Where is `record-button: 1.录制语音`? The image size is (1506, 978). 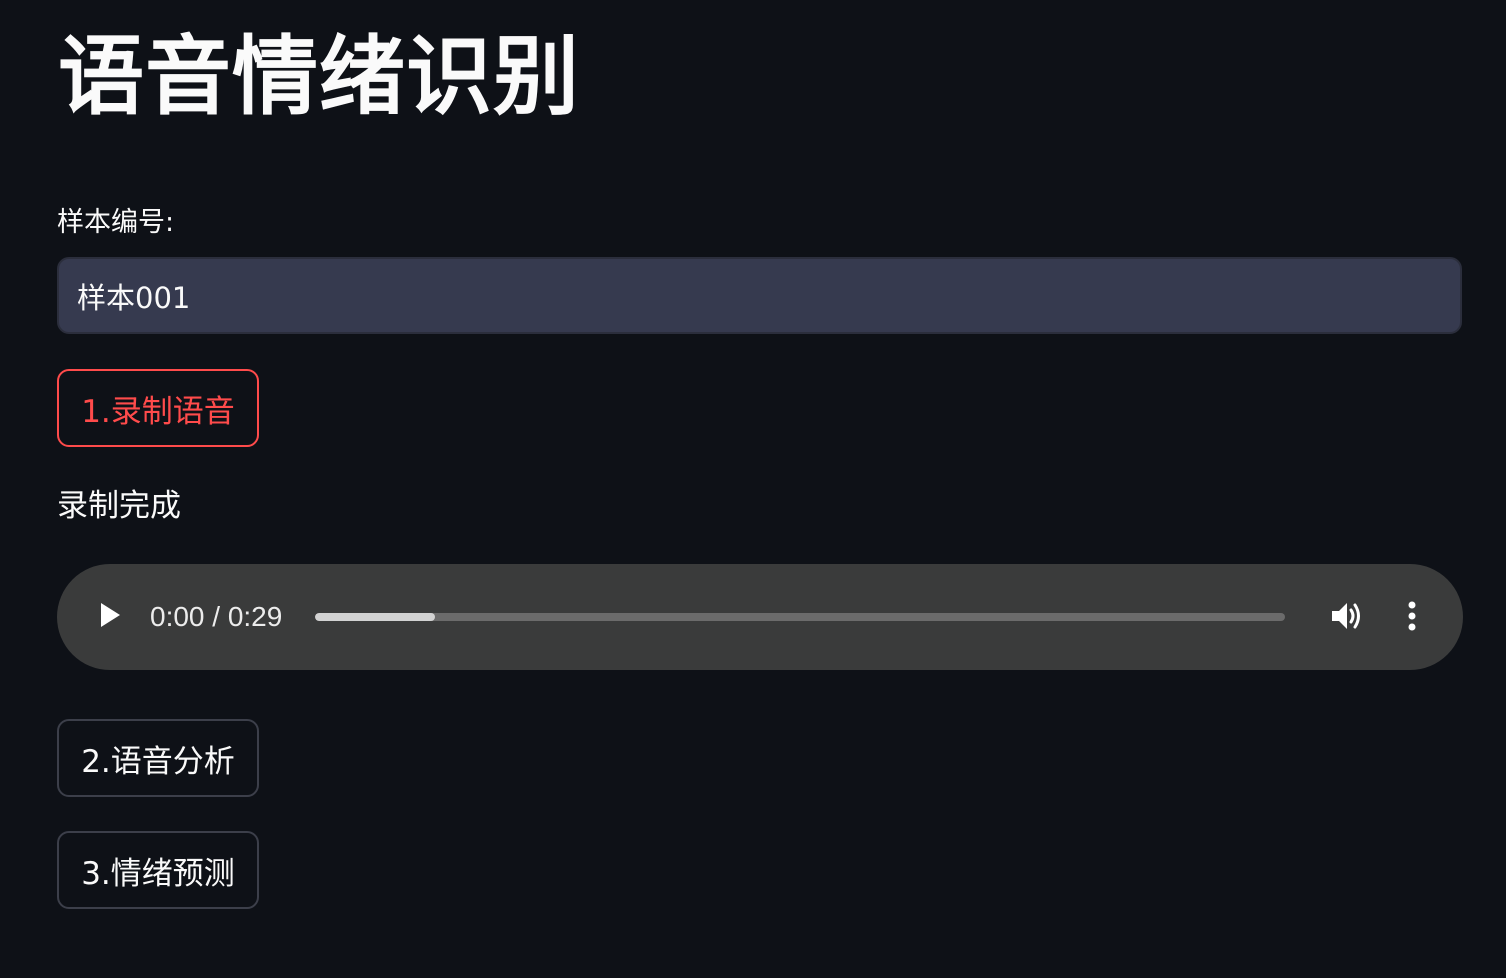 record-button: 1.录制语音 is located at coordinates (158, 408).